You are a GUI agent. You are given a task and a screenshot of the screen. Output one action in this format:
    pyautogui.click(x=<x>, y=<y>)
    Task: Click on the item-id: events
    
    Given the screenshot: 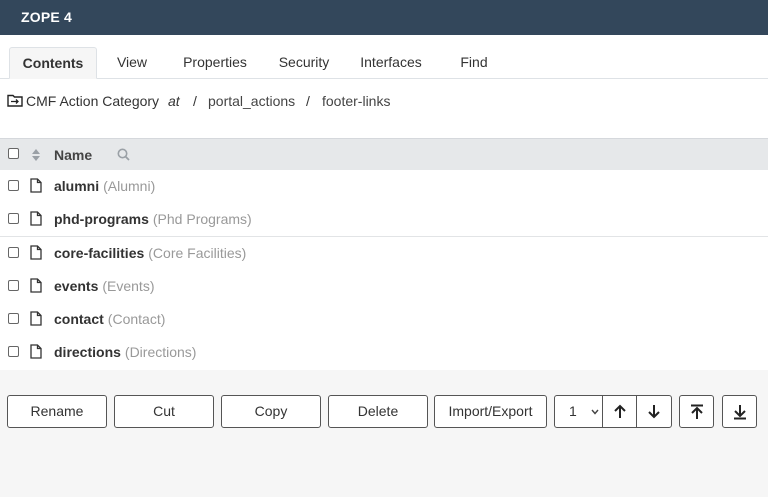 What is the action you would take?
    pyautogui.click(x=76, y=286)
    